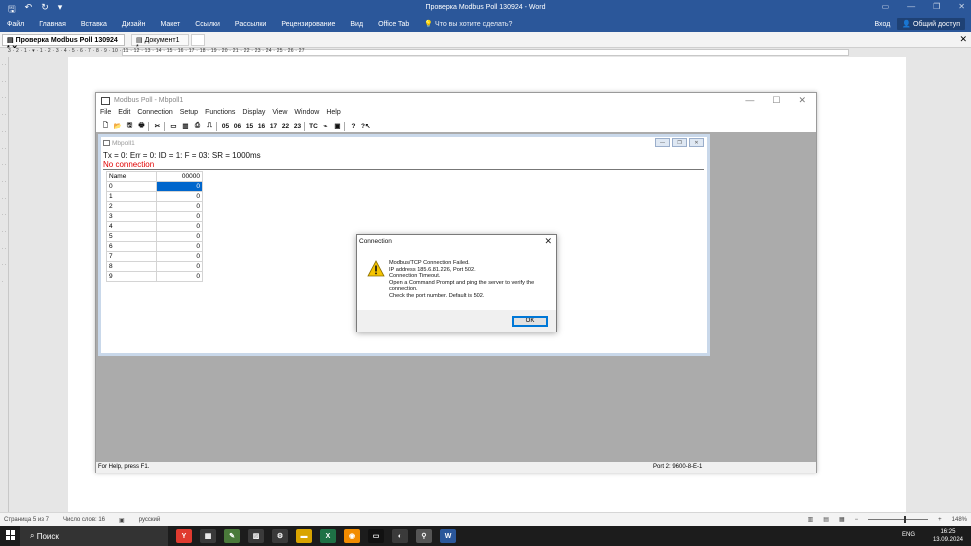  What do you see at coordinates (131, 226) in the screenshot?
I see `row-index: 4` at bounding box center [131, 226].